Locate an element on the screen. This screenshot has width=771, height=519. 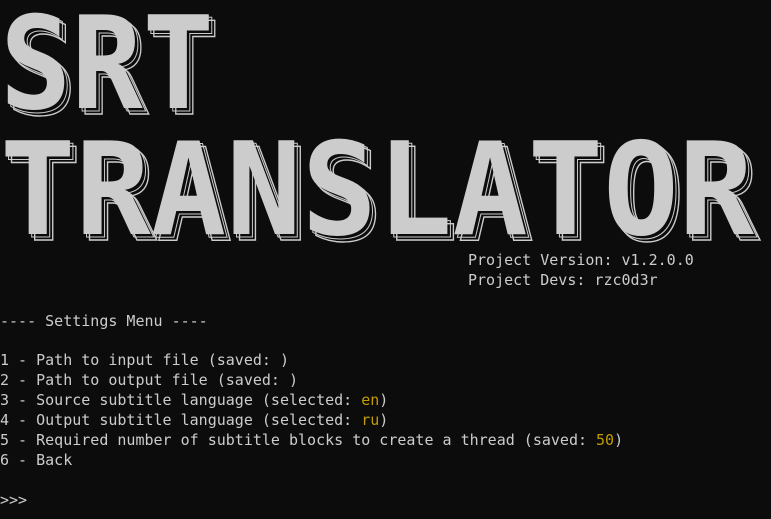
project-devs: Project Devs: rzc0d3r is located at coordinates (563, 280).